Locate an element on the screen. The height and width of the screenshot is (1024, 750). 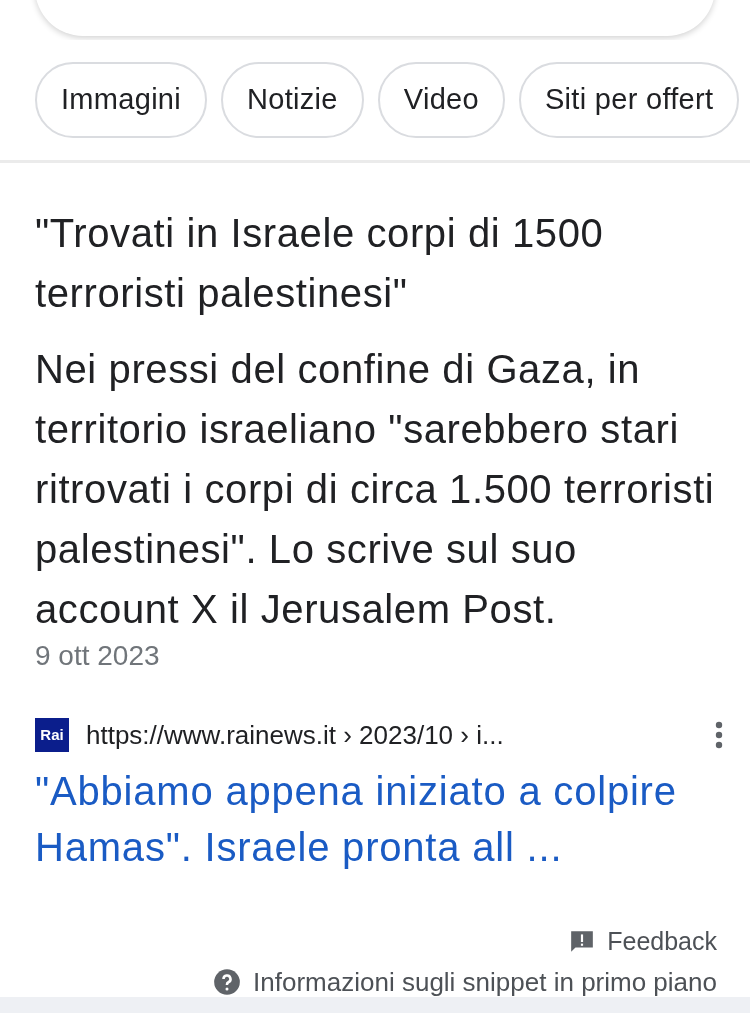
date-text: 9 ott 2023 is located at coordinates (98, 656).